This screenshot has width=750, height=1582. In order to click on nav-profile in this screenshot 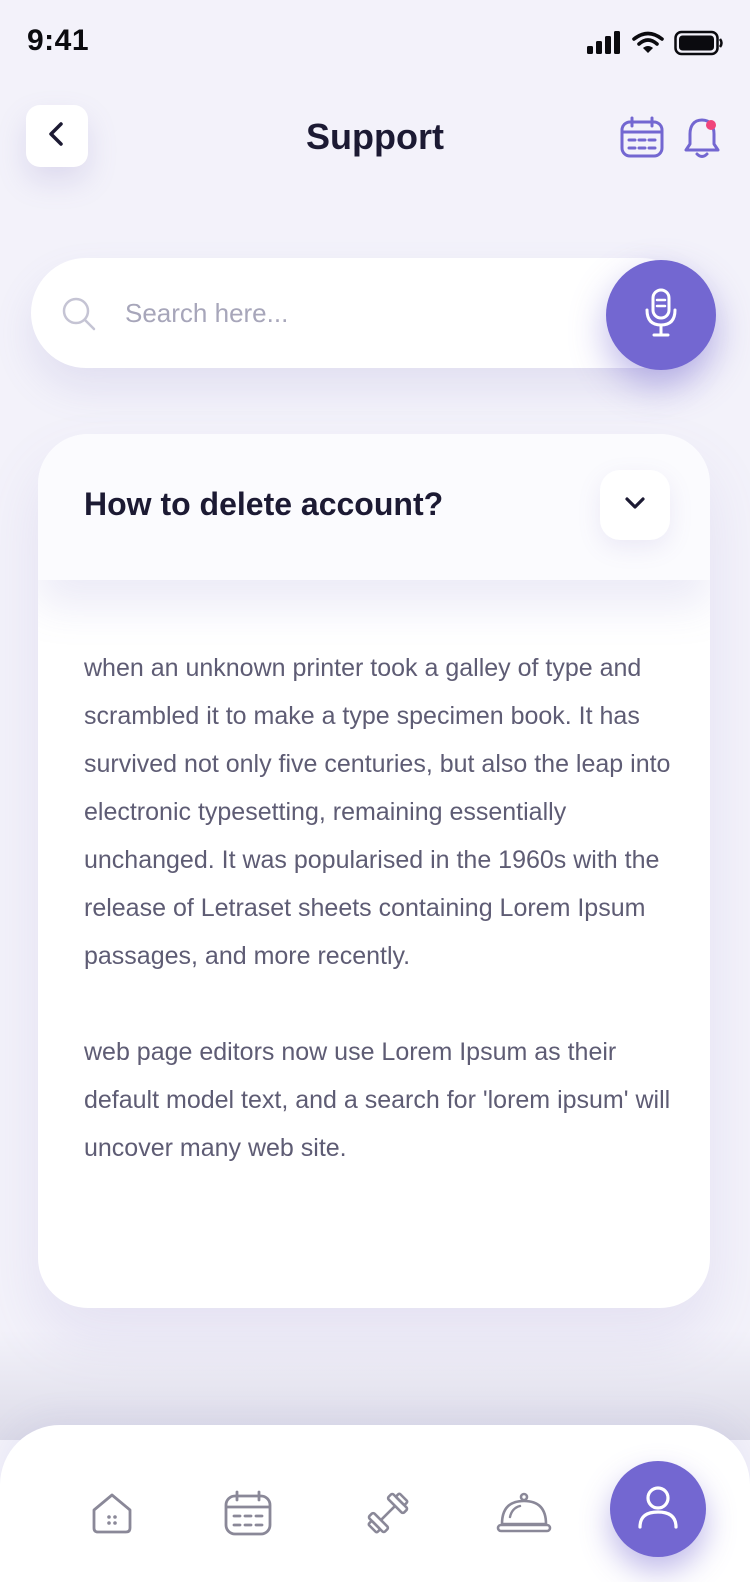, I will do `click(658, 1509)`.